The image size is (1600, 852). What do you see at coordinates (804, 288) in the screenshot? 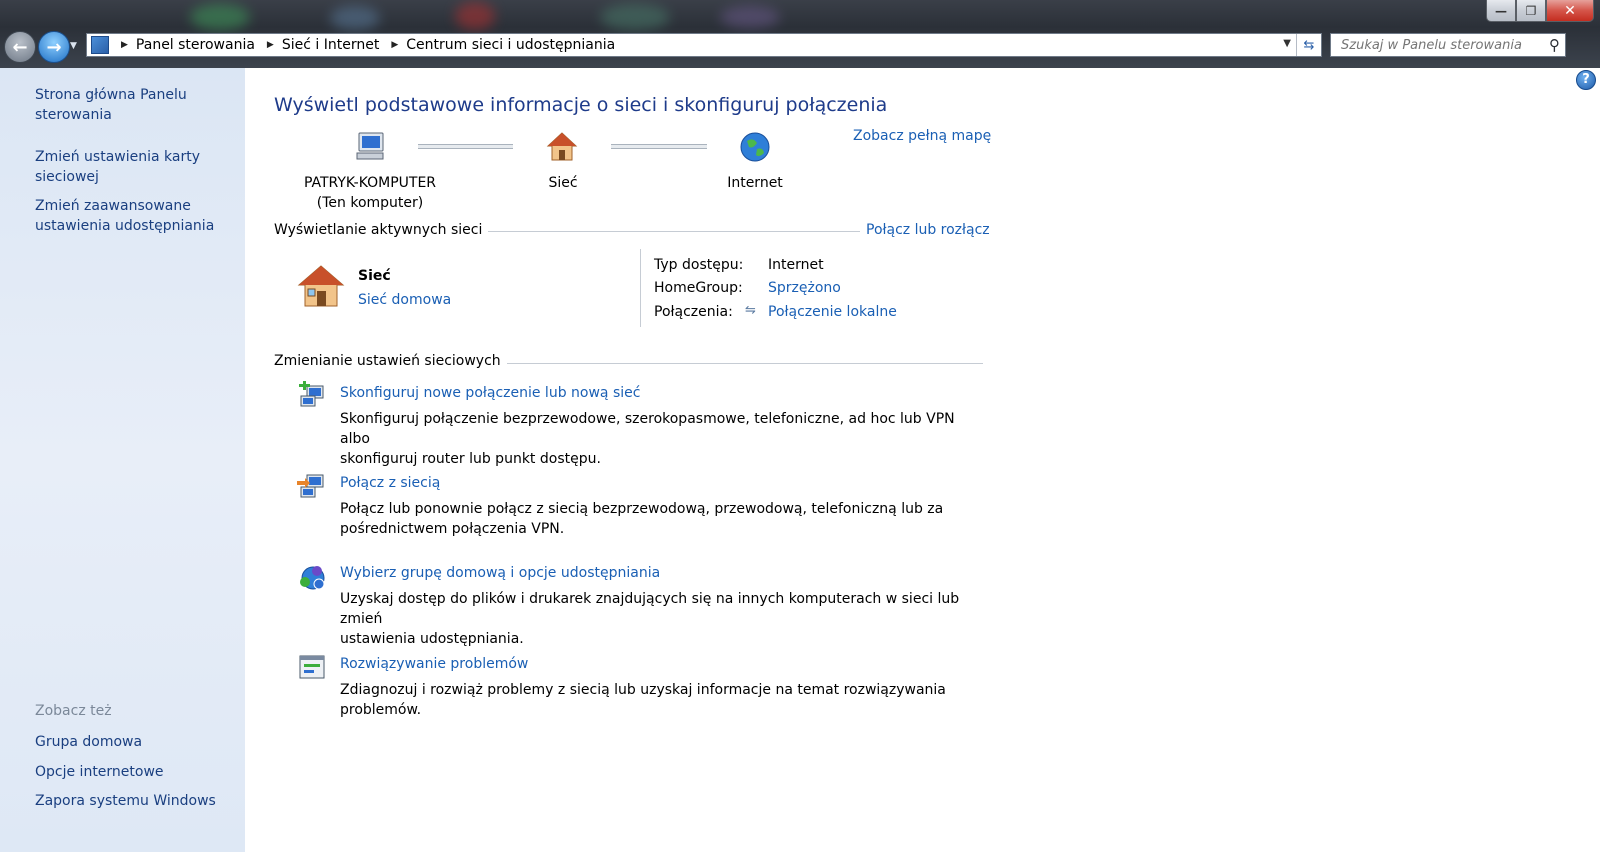
I see `homegroup-link: Sprzężono` at bounding box center [804, 288].